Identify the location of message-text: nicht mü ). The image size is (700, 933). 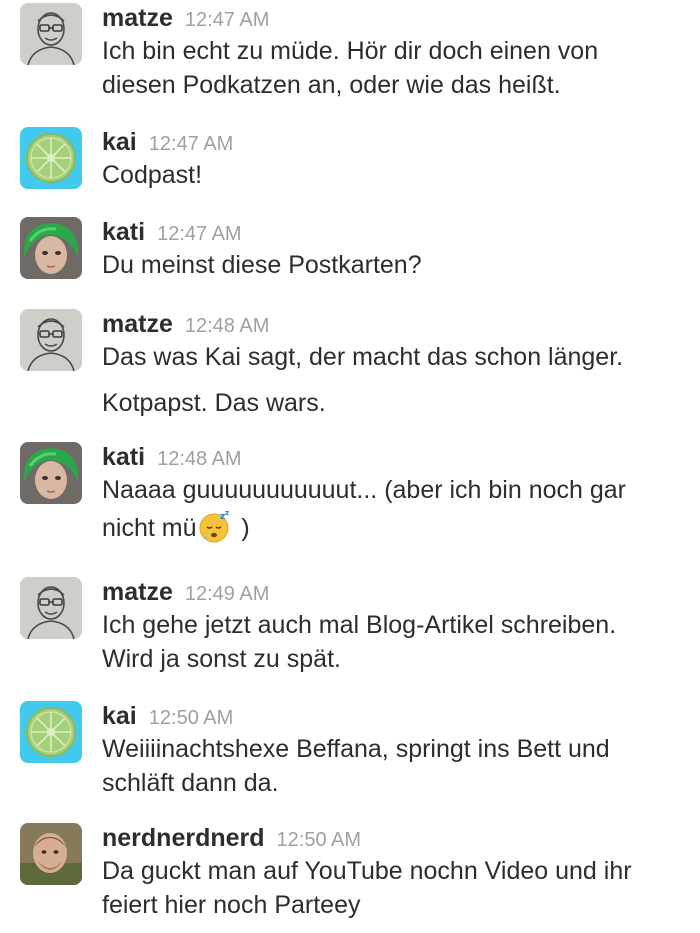
(396, 527).